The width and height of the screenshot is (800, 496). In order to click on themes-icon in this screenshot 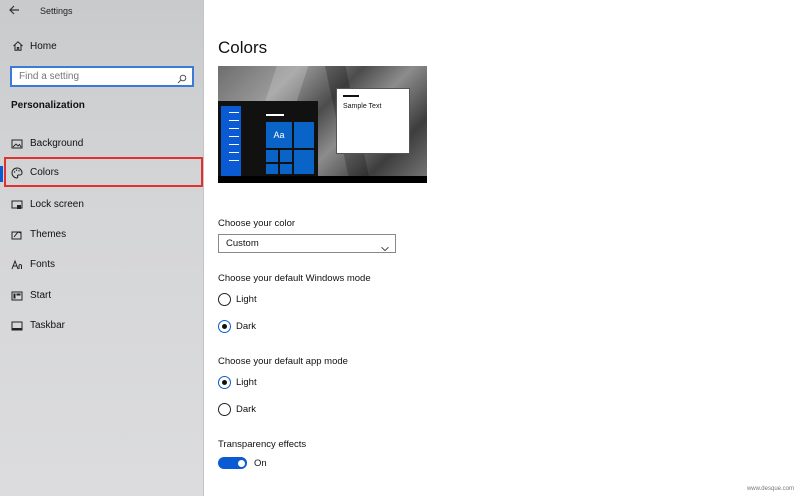, I will do `click(17, 234)`.